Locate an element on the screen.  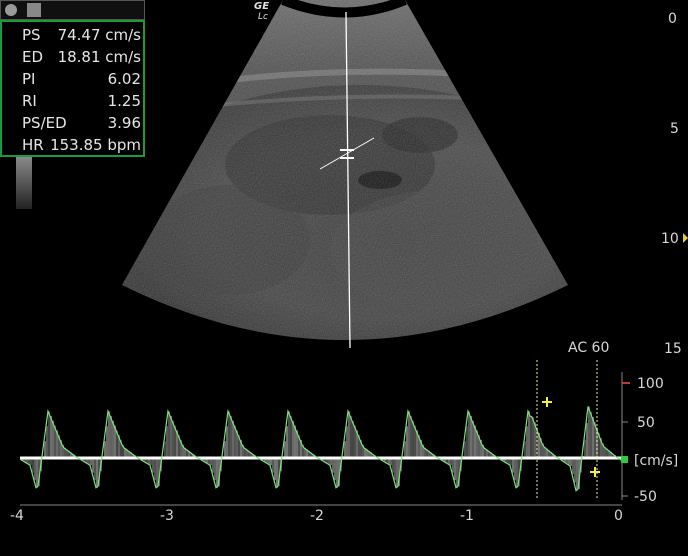
velocity-tick: -50 is located at coordinates (645, 497).